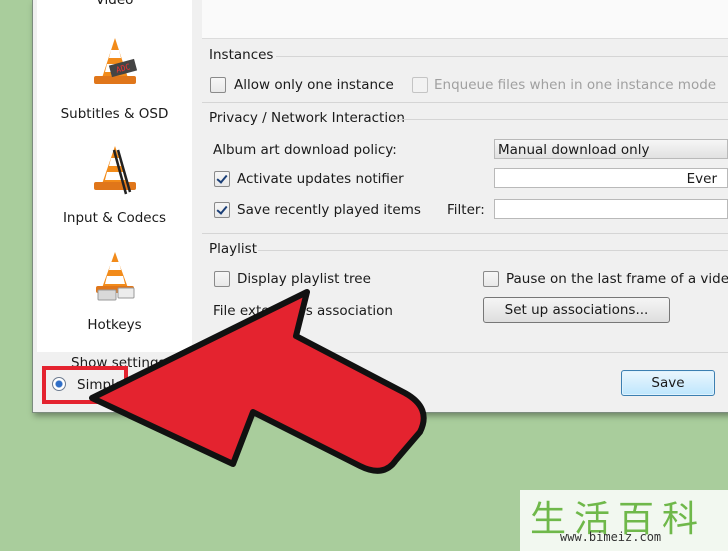  What do you see at coordinates (420, 85) in the screenshot?
I see `enqueue-checkbox` at bounding box center [420, 85].